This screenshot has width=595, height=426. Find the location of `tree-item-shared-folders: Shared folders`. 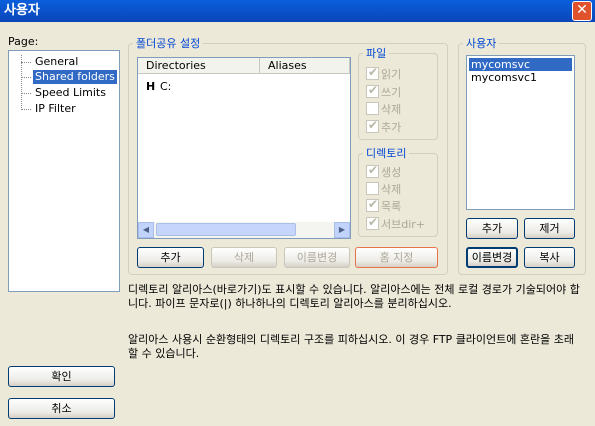

tree-item-shared-folders: Shared folders is located at coordinates (75, 77).